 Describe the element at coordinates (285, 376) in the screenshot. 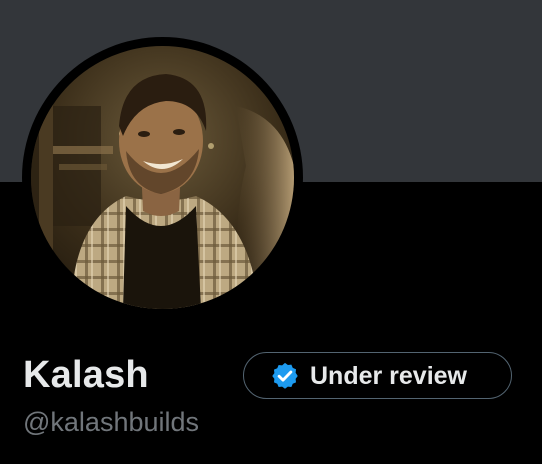

I see `verified-badge-icon` at that location.